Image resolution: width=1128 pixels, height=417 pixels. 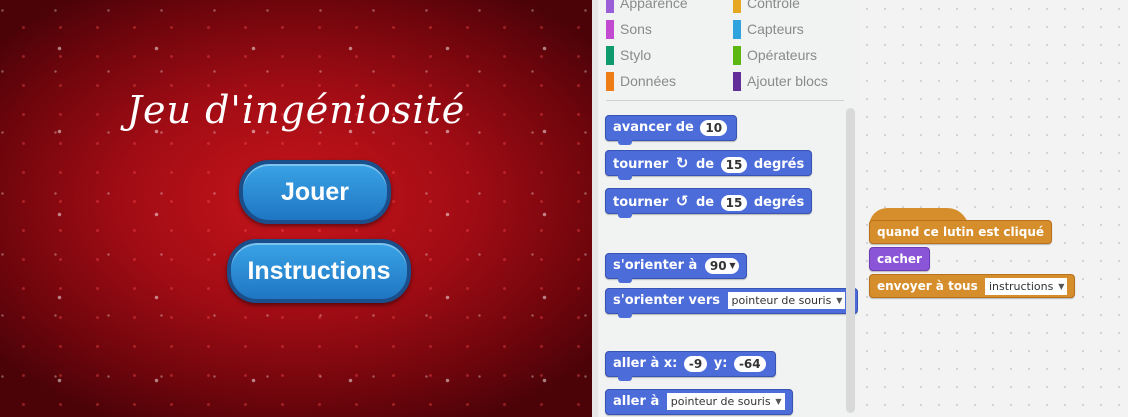 I want to click on block-text: aller à x:, so click(x=645, y=363).